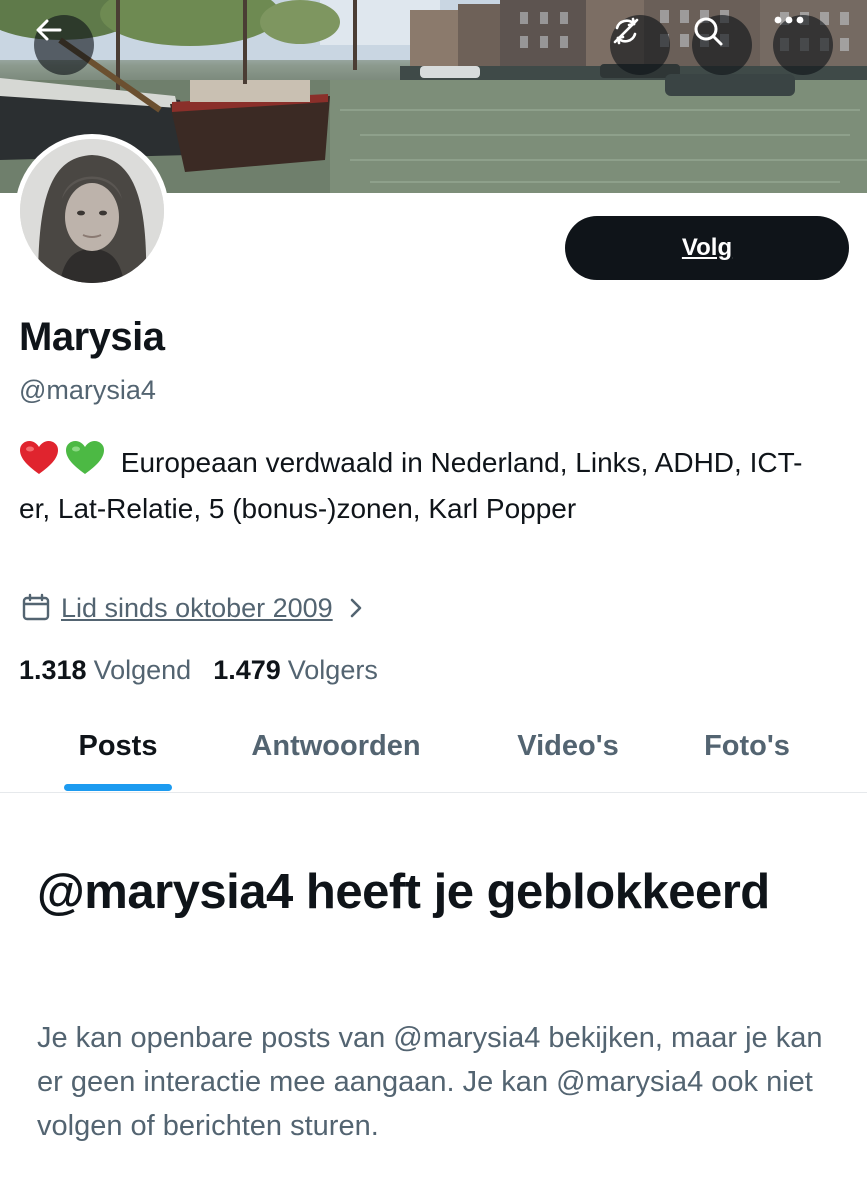  I want to click on blocked-title: @marysia4 heeft je geblokkeerd, so click(403, 892).